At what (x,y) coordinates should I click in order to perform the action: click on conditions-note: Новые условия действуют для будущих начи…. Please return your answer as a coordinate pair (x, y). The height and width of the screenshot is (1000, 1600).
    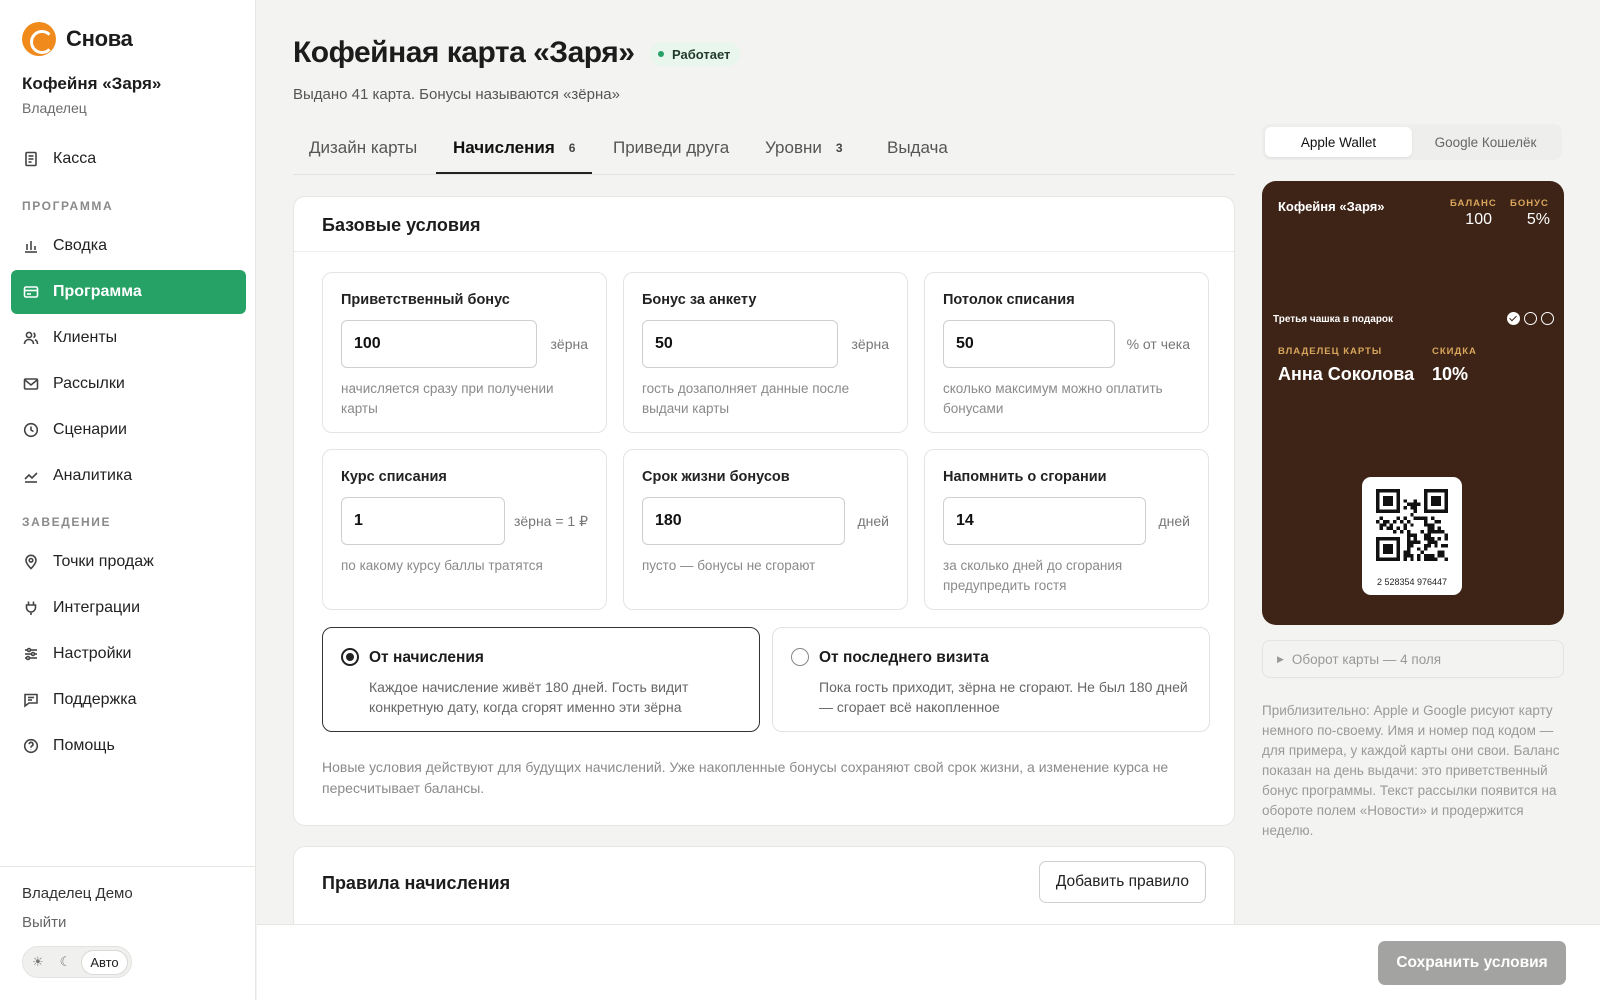
    Looking at the image, I should click on (745, 777).